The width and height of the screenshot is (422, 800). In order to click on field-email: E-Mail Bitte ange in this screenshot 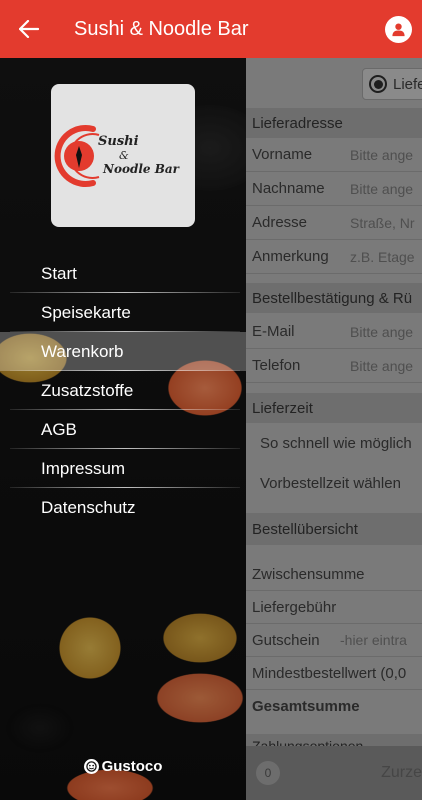, I will do `click(334, 332)`.